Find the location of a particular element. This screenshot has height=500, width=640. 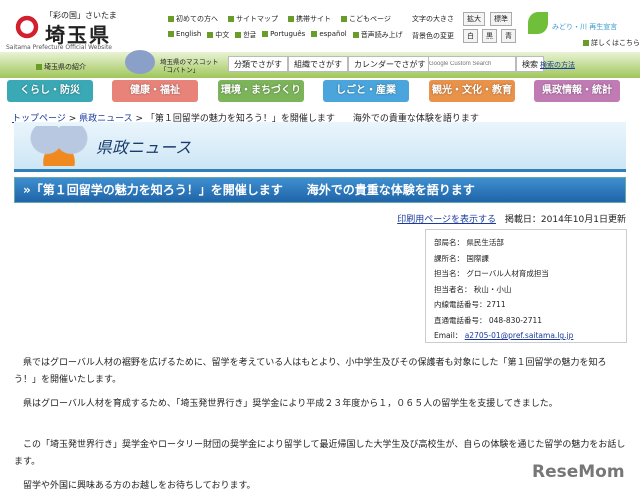

logo-english: Saitama Prefecture Official Website is located at coordinates (59, 47).